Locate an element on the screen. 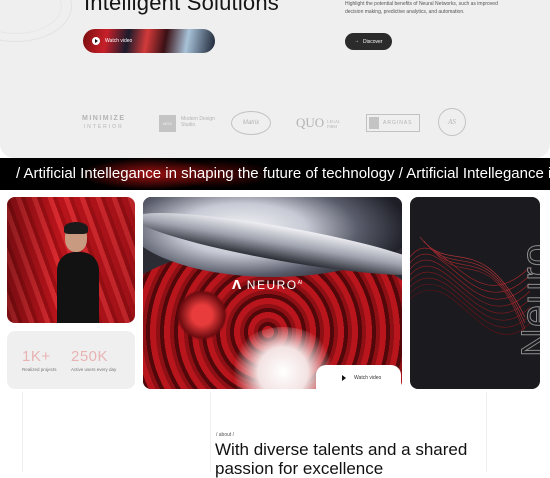 This screenshot has width=550, height=478. neuro-vertical-word: Neuro is located at coordinates (527, 300).